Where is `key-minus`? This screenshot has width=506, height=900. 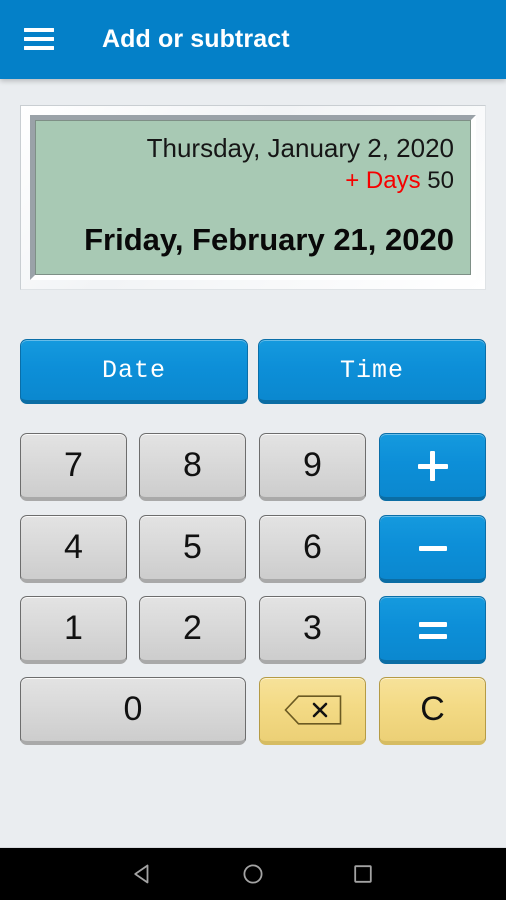 key-minus is located at coordinates (432, 549).